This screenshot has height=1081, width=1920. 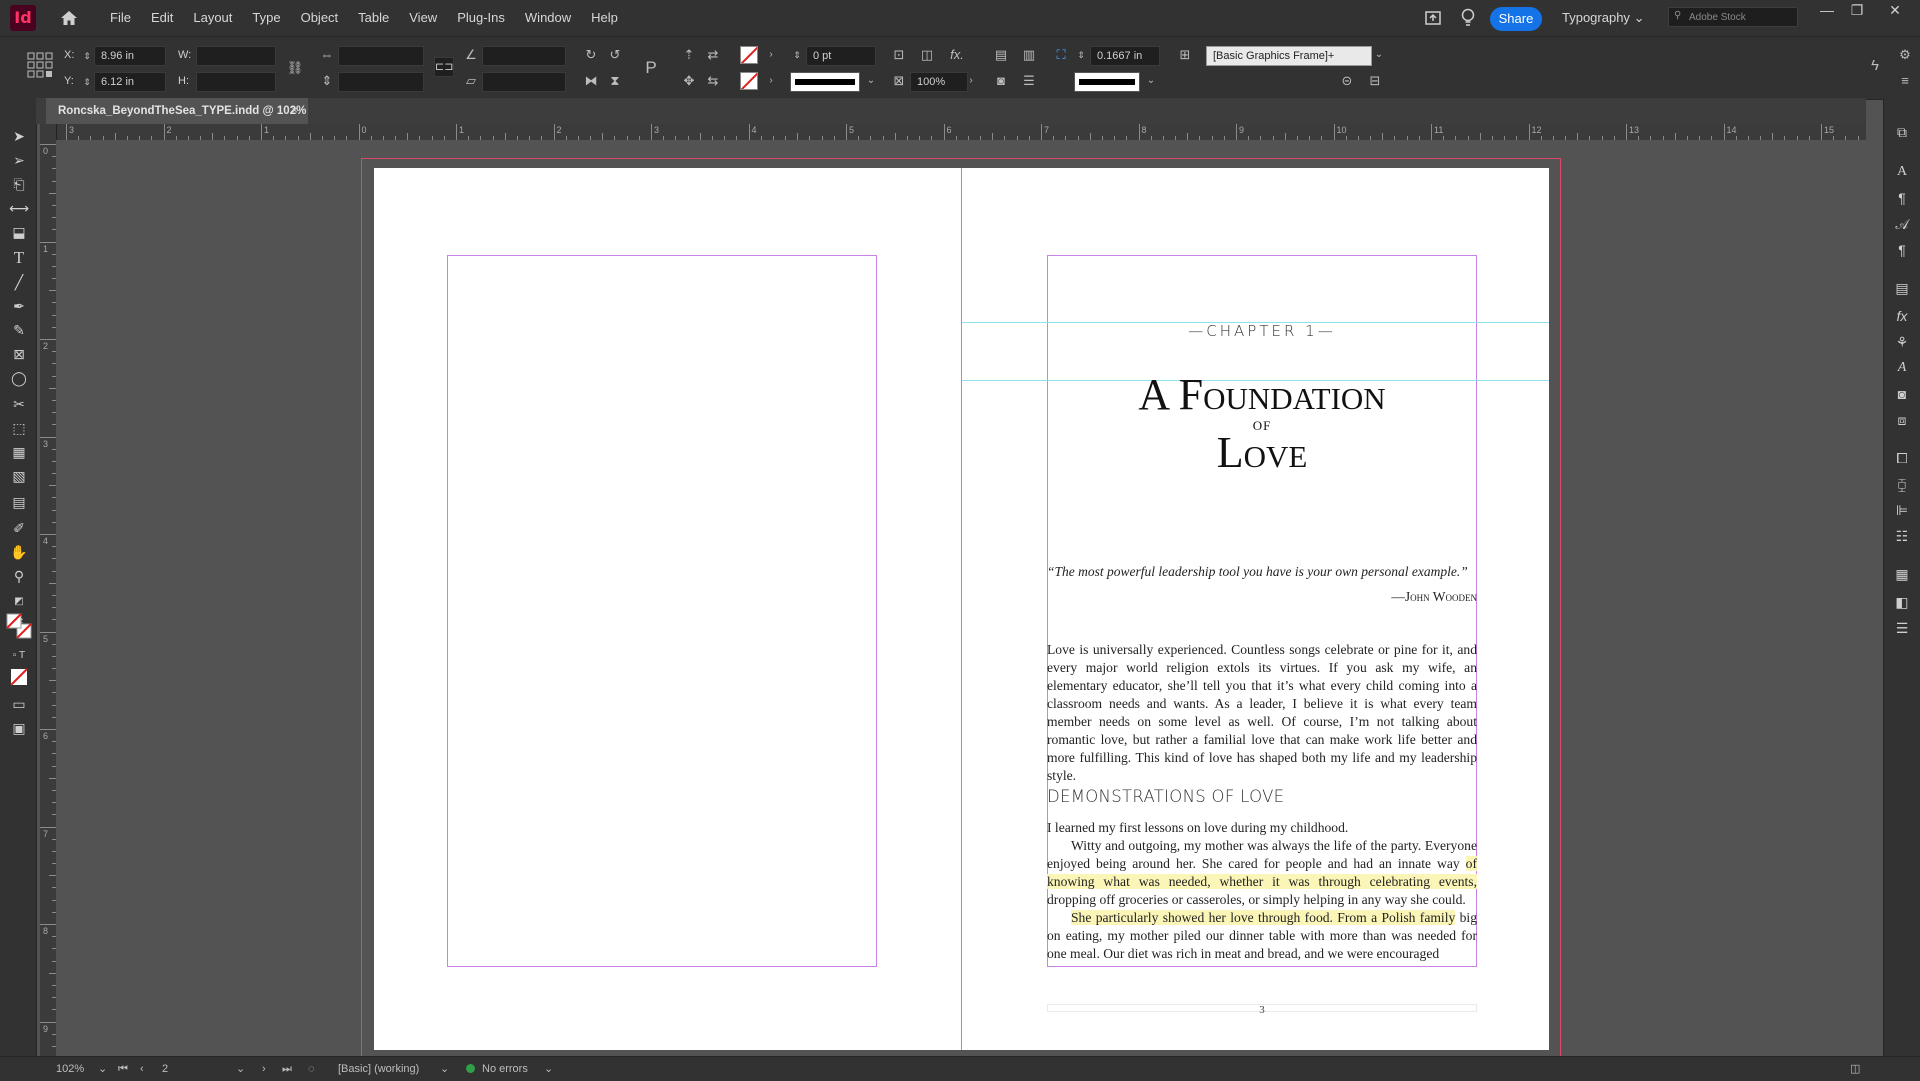 What do you see at coordinates (48, 590) in the screenshot?
I see `vertical-ruler: 0 1 2 3 4 5 6 7 8 9` at bounding box center [48, 590].